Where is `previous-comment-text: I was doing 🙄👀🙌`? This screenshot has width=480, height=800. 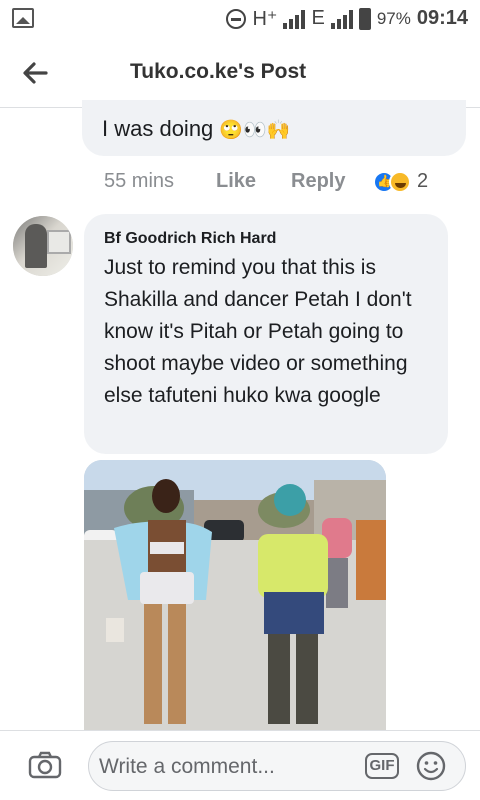 previous-comment-text: I was doing 🙄👀🙌 is located at coordinates (196, 129).